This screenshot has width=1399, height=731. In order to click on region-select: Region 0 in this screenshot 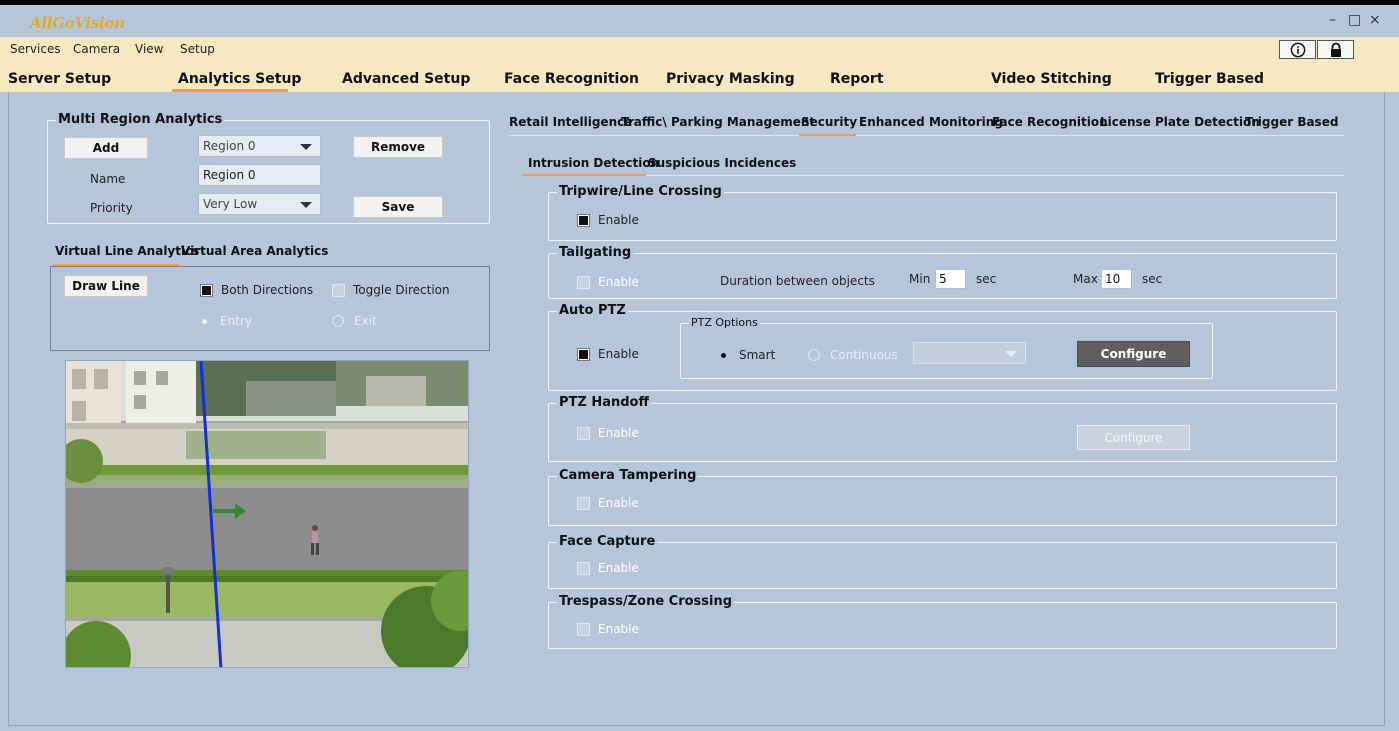, I will do `click(259, 146)`.